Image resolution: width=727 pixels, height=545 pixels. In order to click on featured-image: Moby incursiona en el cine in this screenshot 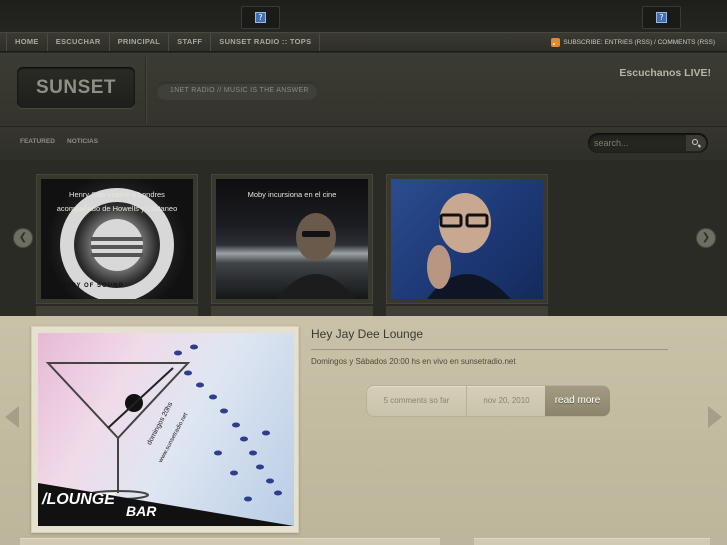, I will do `click(292, 239)`.